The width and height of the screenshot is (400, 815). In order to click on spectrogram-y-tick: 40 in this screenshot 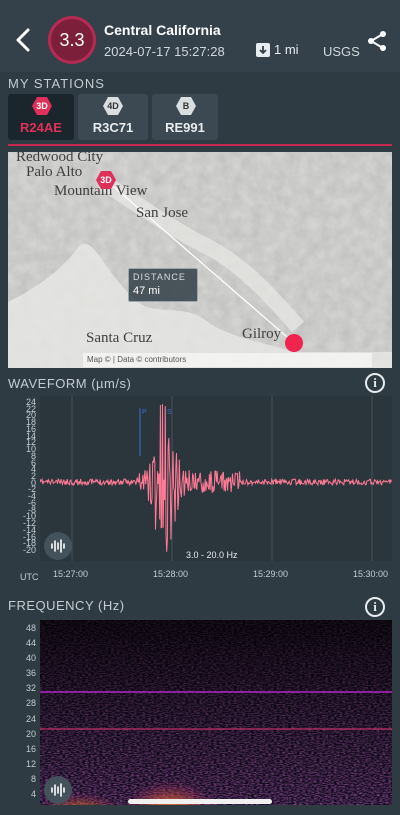, I will do `click(30, 658)`.